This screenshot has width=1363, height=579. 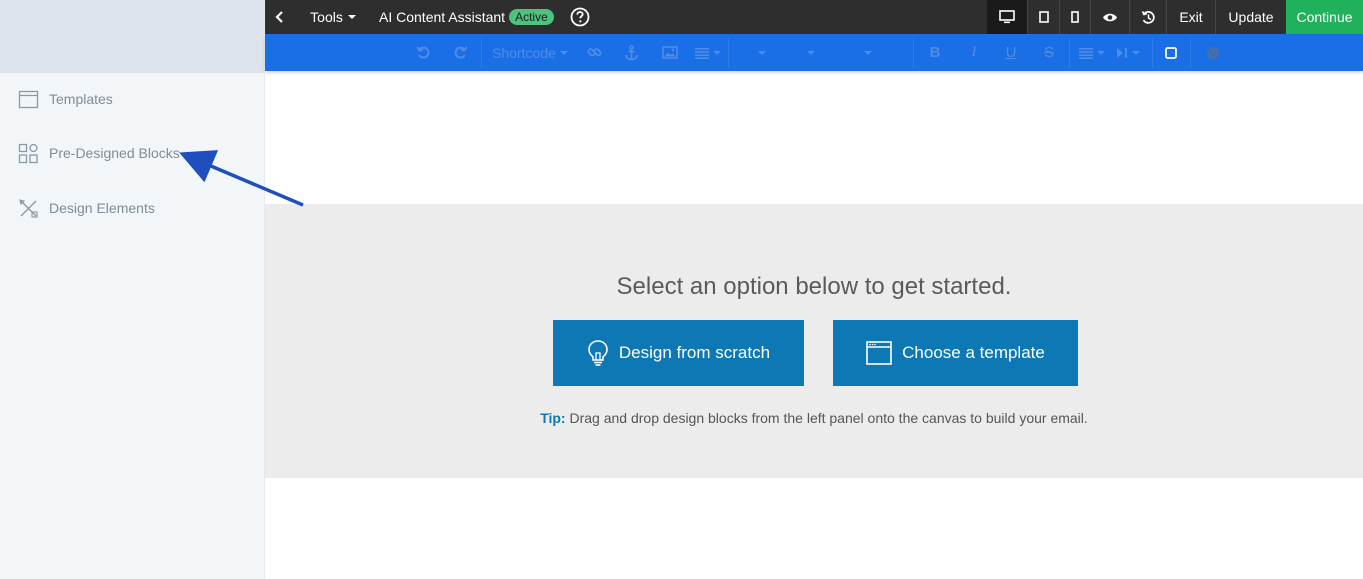 I want to click on design-from-scratch-label: Design from scratch, so click(x=694, y=352).